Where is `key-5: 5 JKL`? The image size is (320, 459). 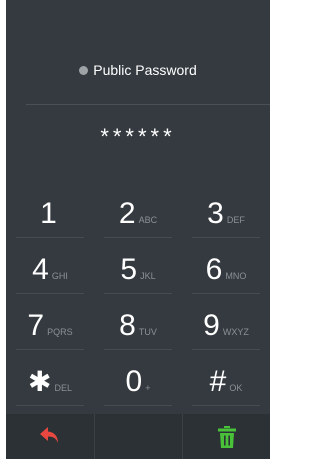 key-5: 5 JKL is located at coordinates (138, 270).